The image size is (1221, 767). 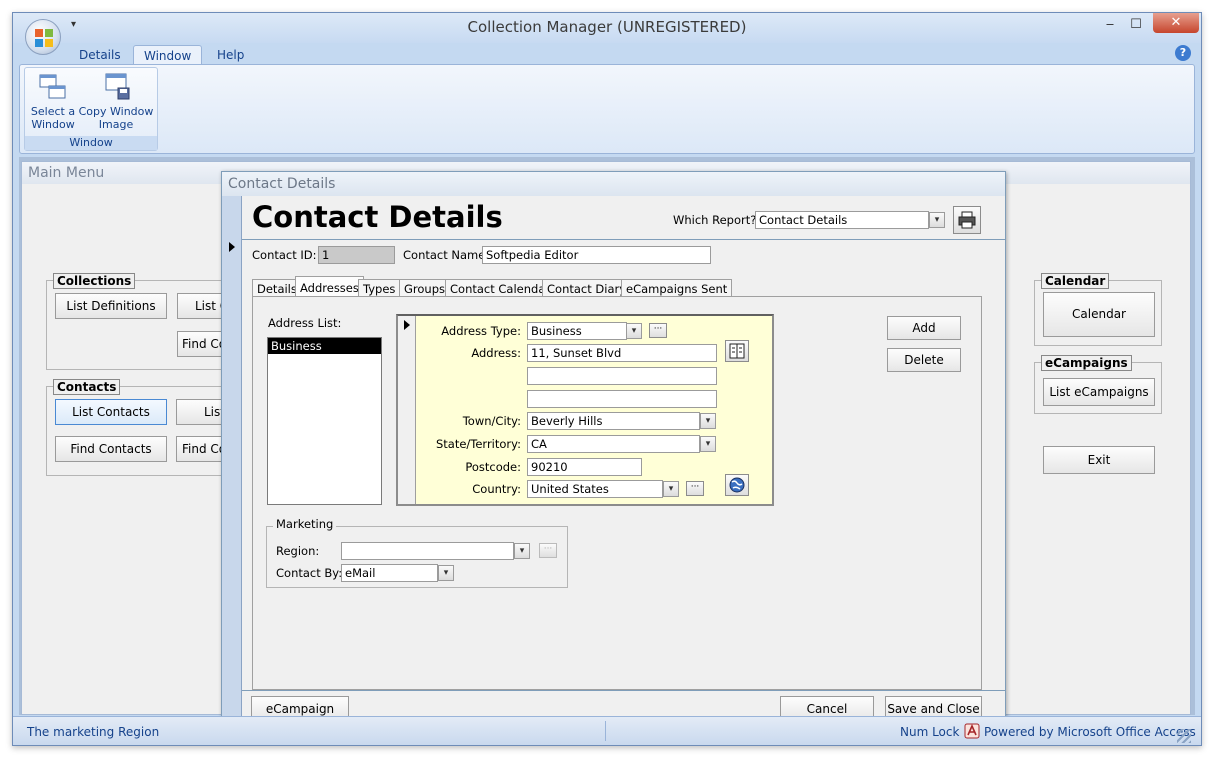 I want to click on list-item: Business, so click(x=324, y=346).